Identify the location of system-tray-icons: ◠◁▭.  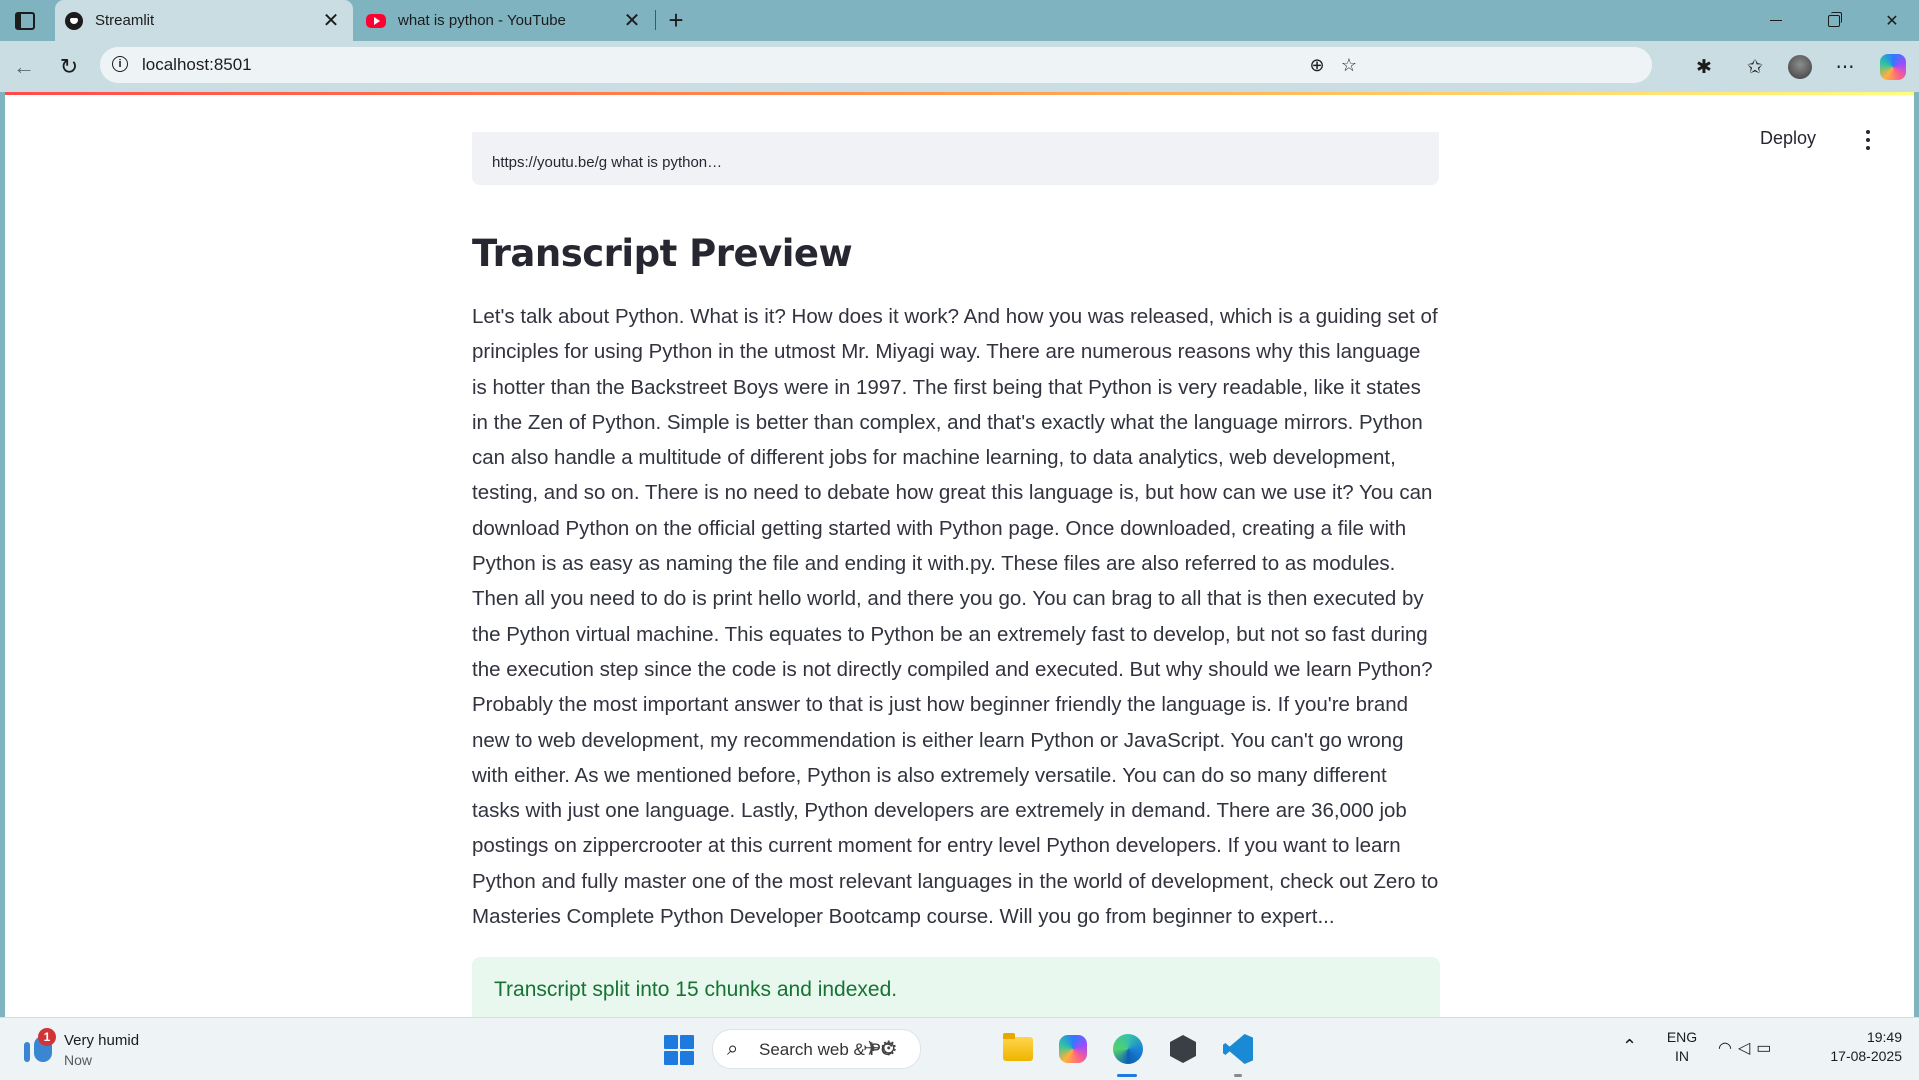
(1747, 1048).